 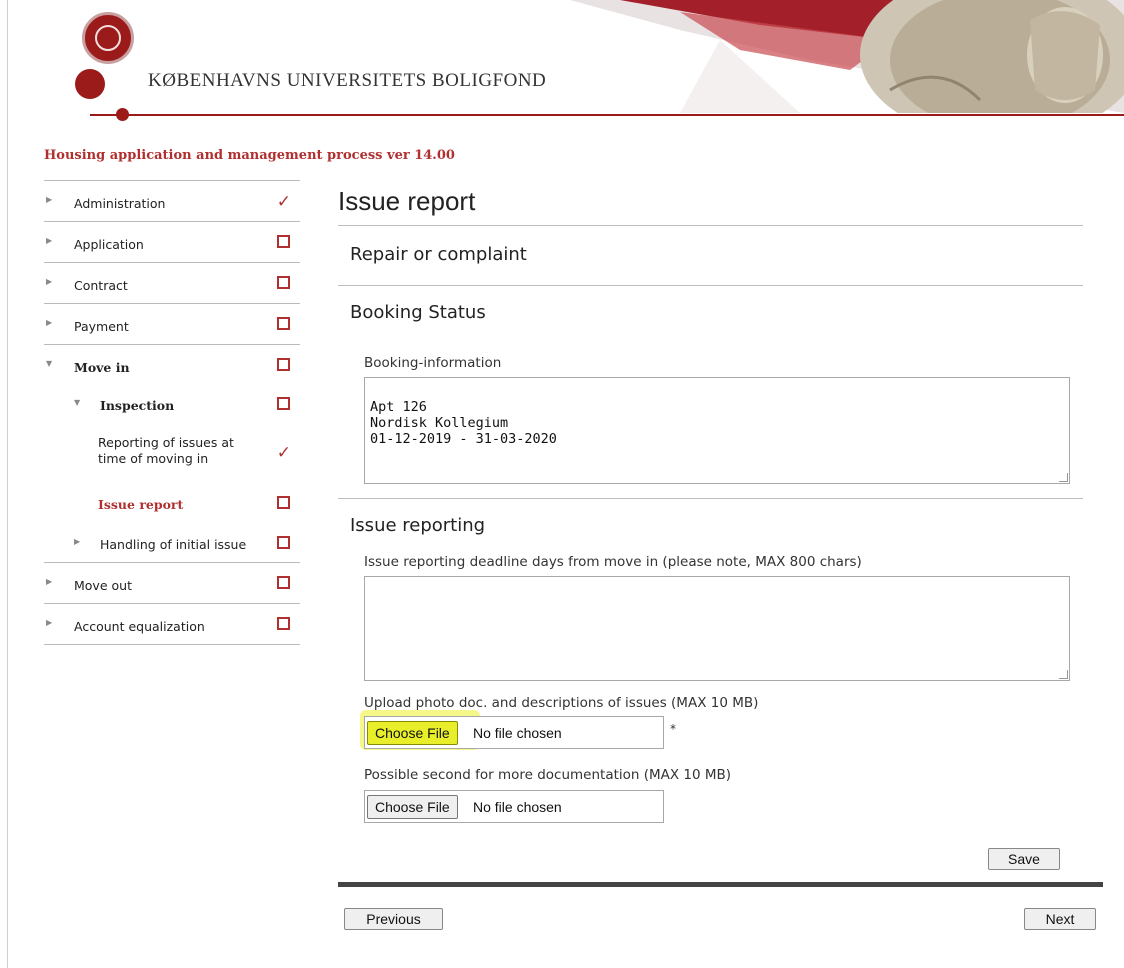 What do you see at coordinates (172, 583) in the screenshot?
I see `sidebar-item-move-out: ▶ Move out` at bounding box center [172, 583].